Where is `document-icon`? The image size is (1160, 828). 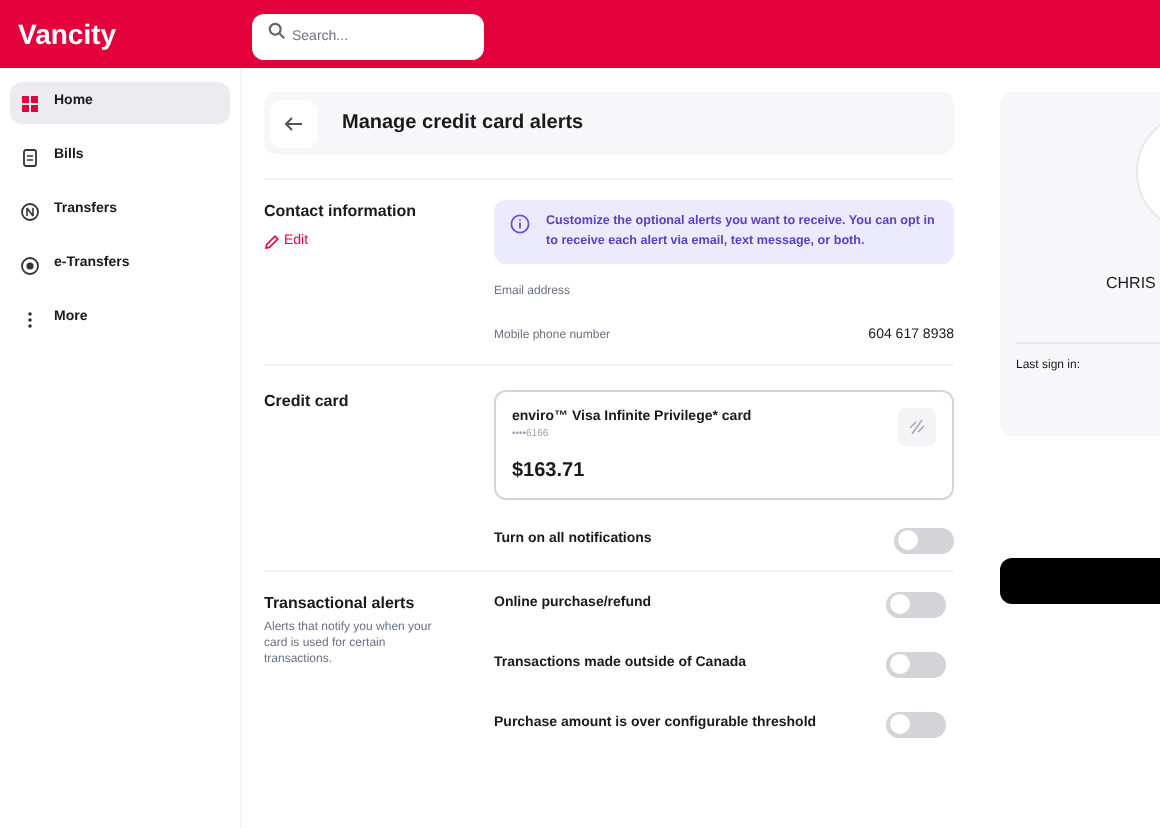
document-icon is located at coordinates (30, 157).